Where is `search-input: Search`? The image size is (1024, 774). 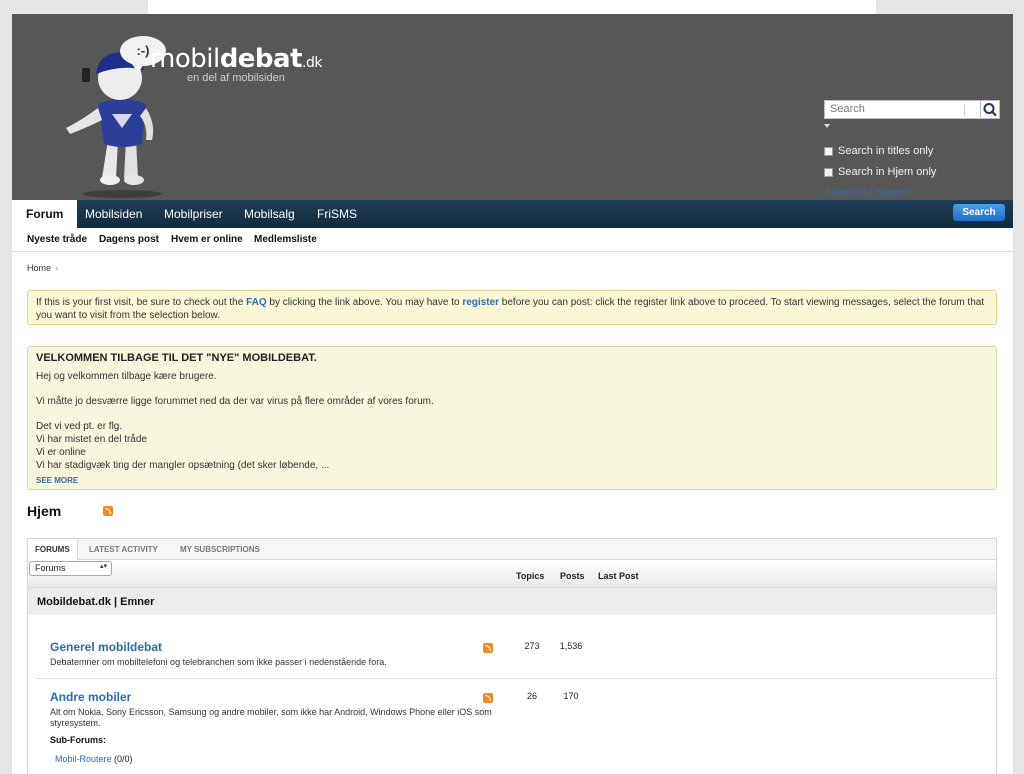
search-input: Search is located at coordinates (903, 109).